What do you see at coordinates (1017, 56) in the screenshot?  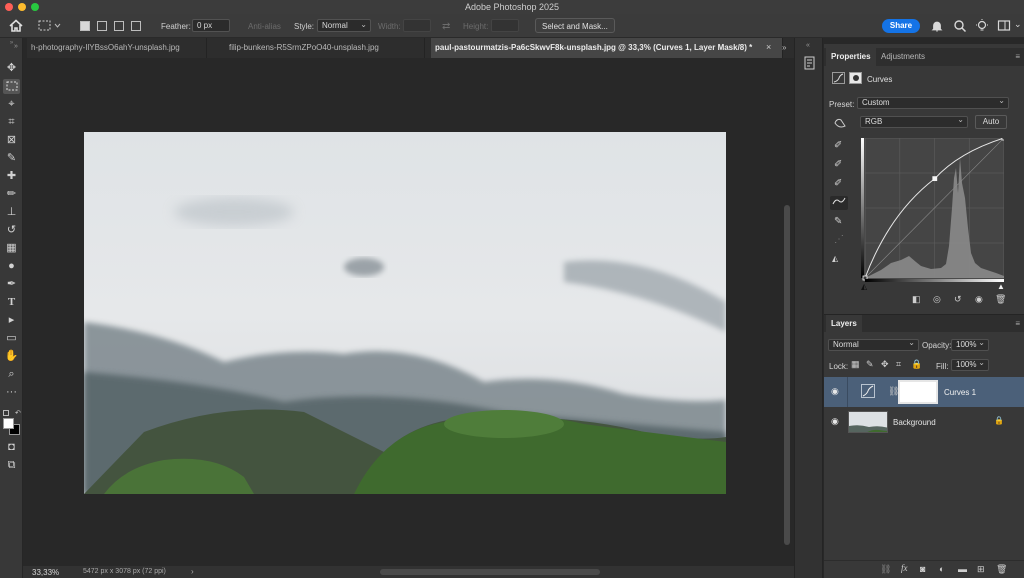 I see `panel-menu-icon: ≡` at bounding box center [1017, 56].